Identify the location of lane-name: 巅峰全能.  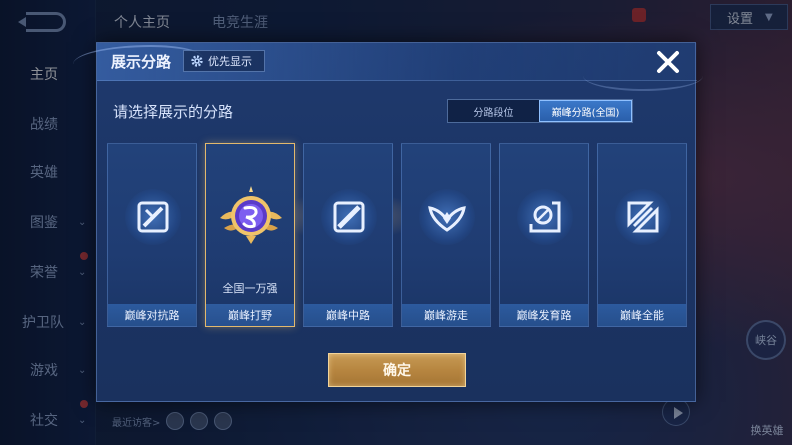
(642, 315).